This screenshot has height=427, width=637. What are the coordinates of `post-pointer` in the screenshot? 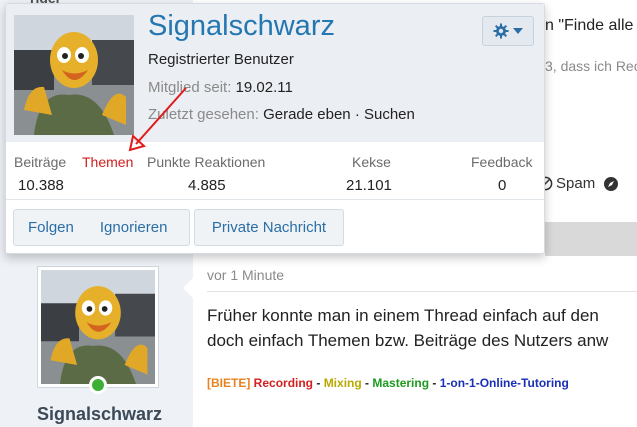 It's located at (188, 288).